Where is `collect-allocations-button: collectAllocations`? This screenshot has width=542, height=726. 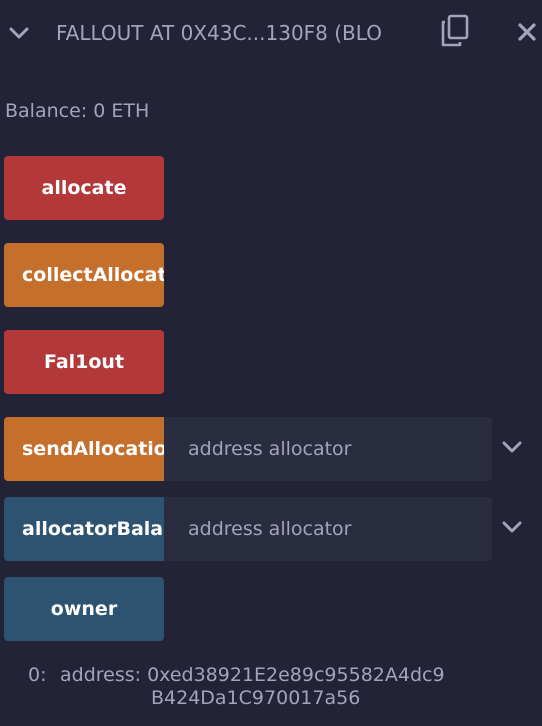
collect-allocations-button: collectAllocations is located at coordinates (84, 275).